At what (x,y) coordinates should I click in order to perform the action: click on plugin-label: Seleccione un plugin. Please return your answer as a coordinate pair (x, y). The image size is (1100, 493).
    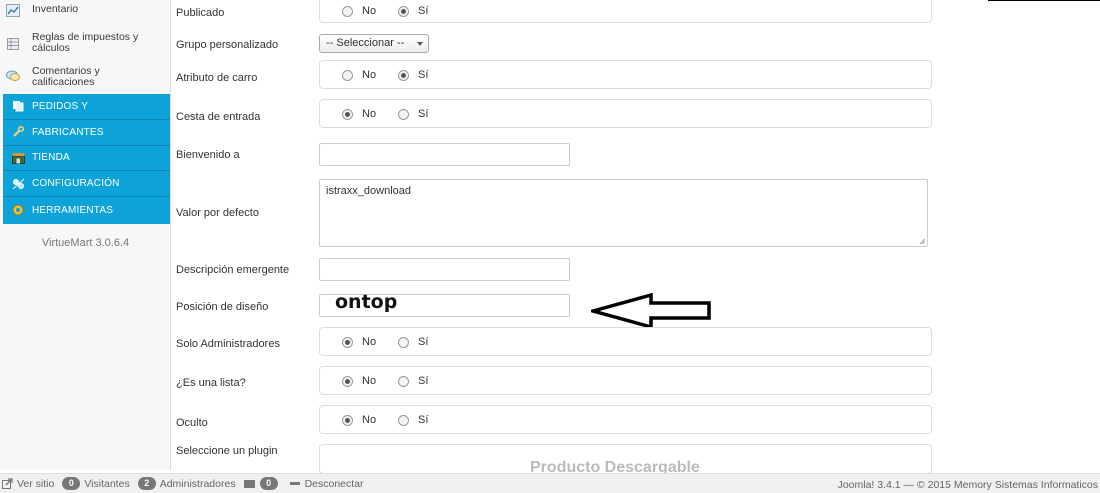
    Looking at the image, I should click on (227, 451).